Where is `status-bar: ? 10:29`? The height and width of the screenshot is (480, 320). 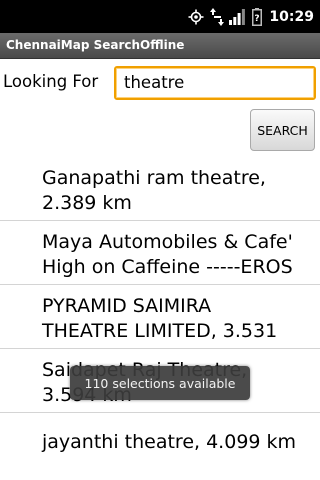
status-bar: ? 10:29 is located at coordinates (160, 16).